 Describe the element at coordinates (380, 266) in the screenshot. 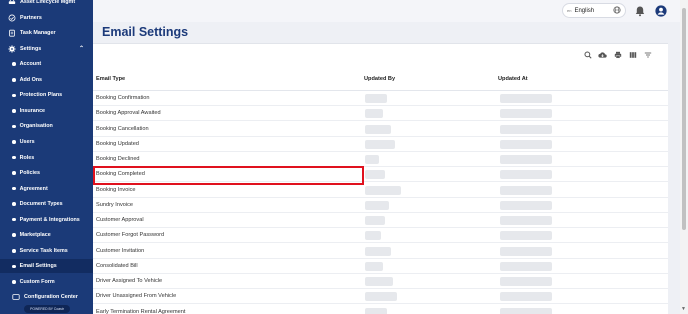

I see `table-row: Consolidated Bill` at that location.